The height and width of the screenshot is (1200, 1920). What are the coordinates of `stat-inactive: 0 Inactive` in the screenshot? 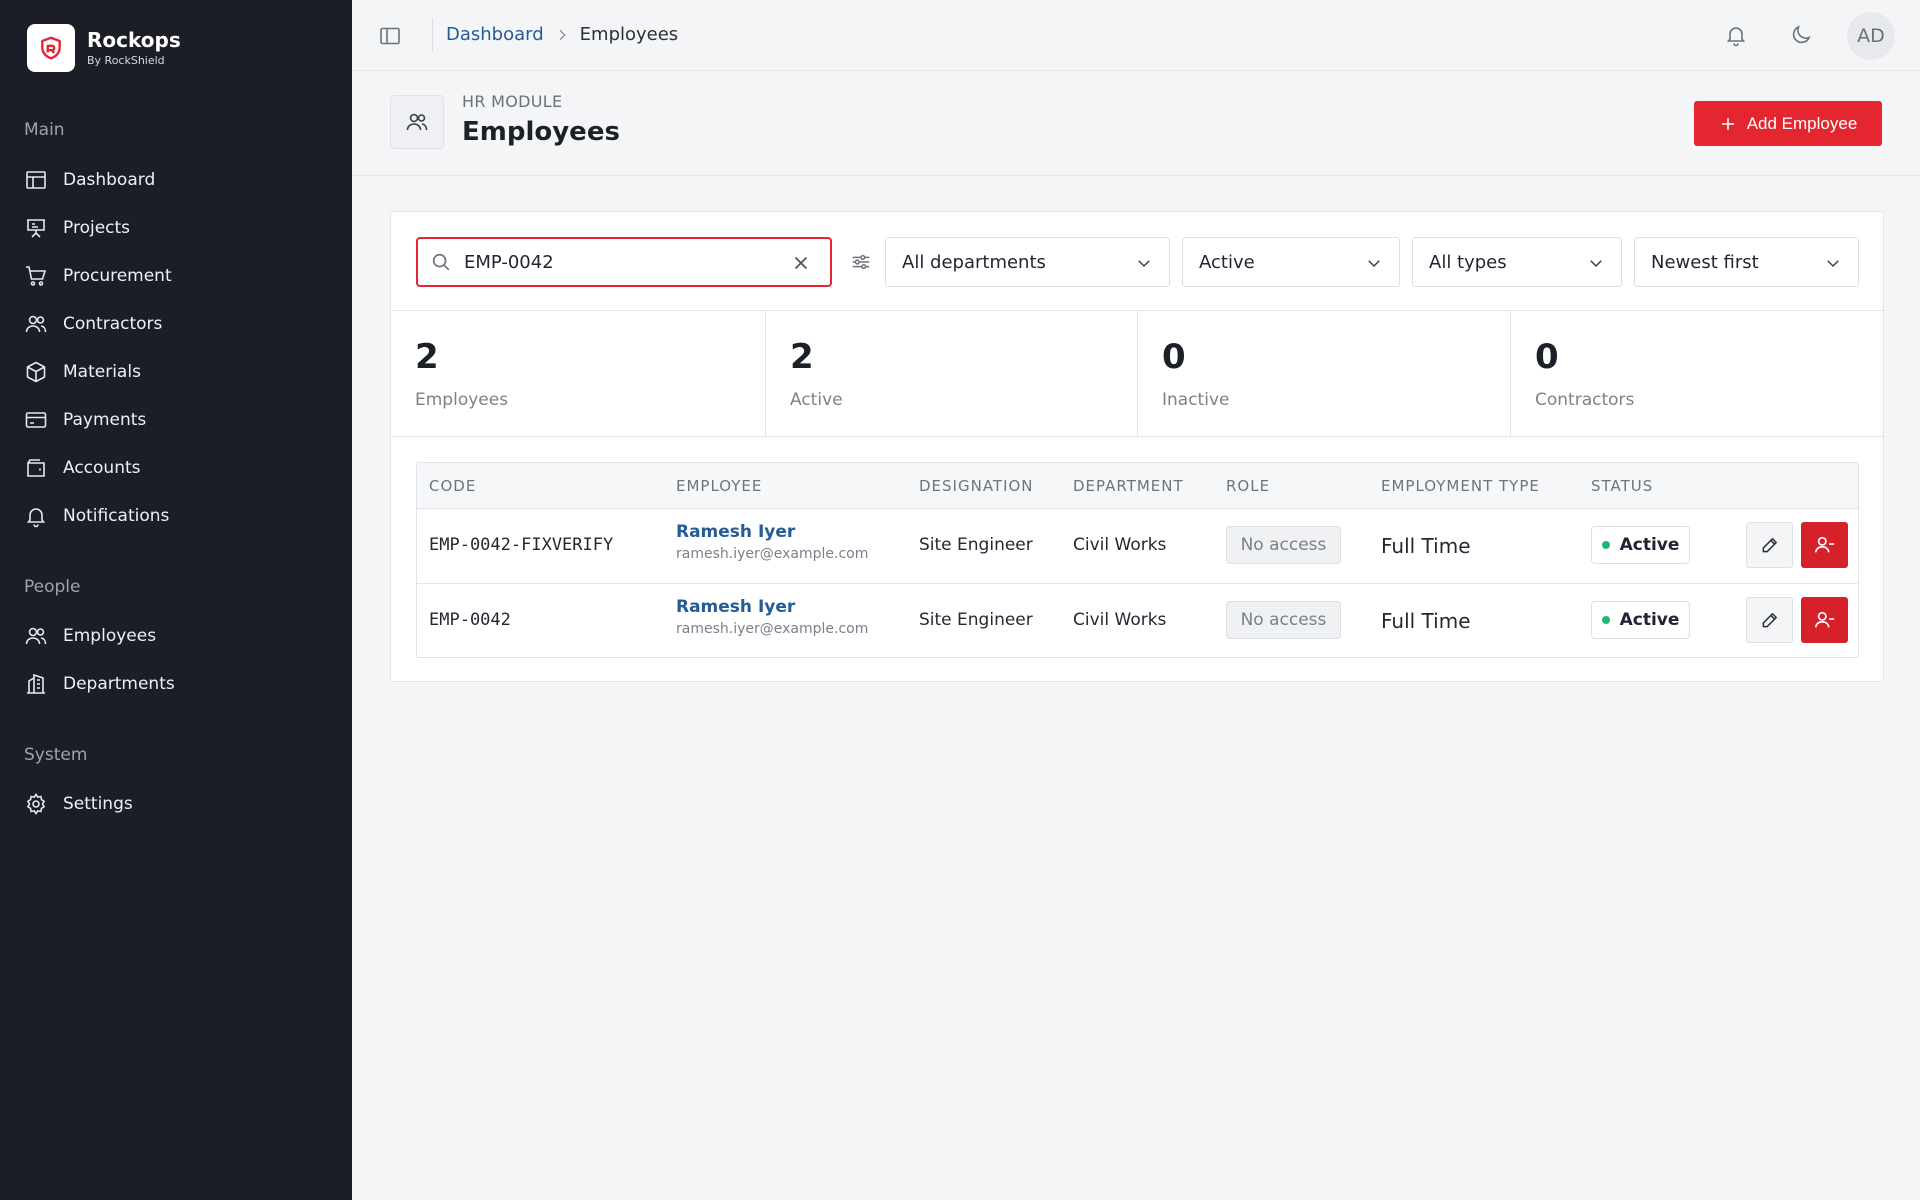 It's located at (1323, 373).